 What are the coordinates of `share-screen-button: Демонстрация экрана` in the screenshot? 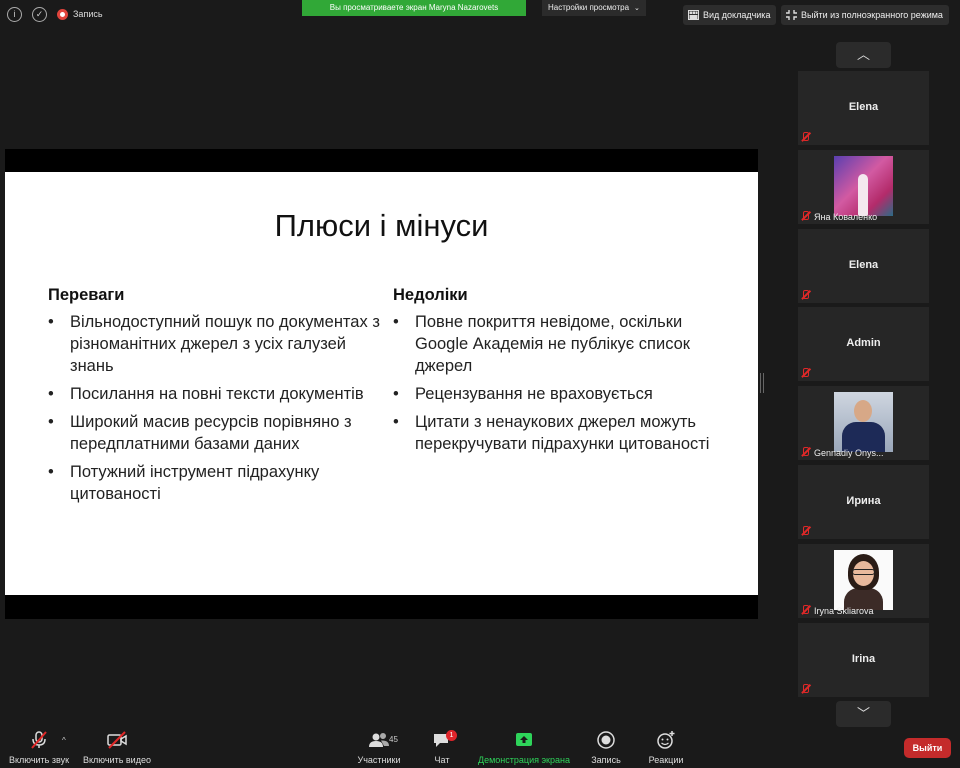 It's located at (524, 747).